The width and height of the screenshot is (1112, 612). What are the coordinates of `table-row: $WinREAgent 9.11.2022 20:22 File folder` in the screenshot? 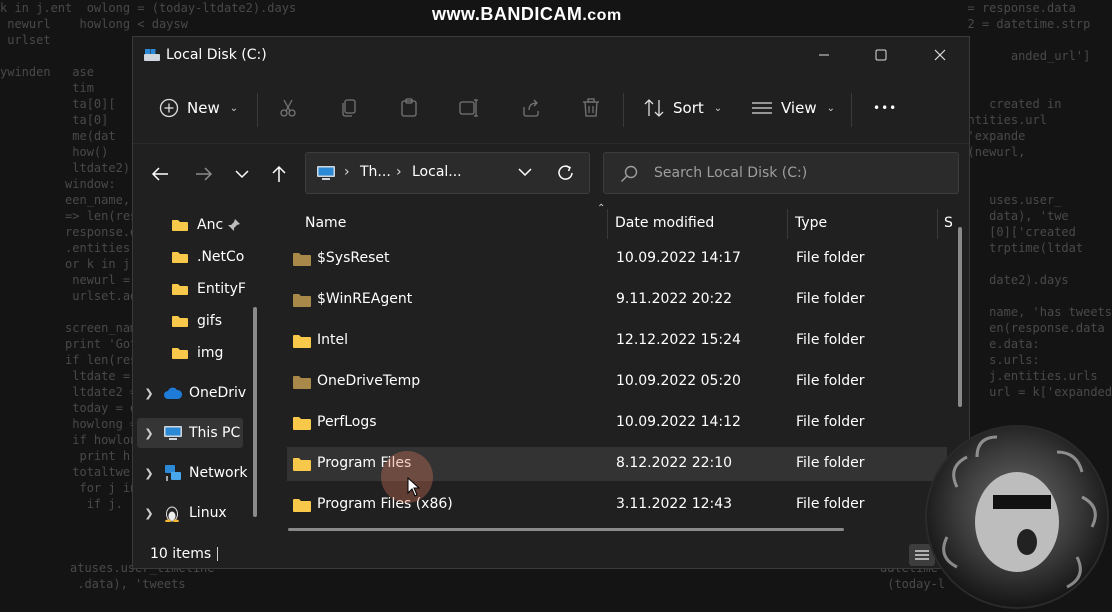 It's located at (617, 300).